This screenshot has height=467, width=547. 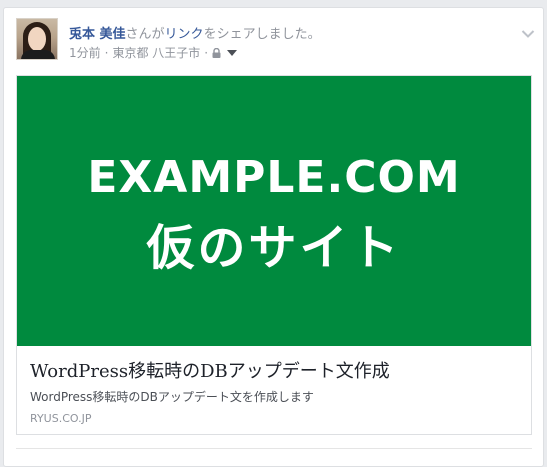 I want to click on link-title: WordPress移転時のDBアップデート文作成, so click(x=210, y=370).